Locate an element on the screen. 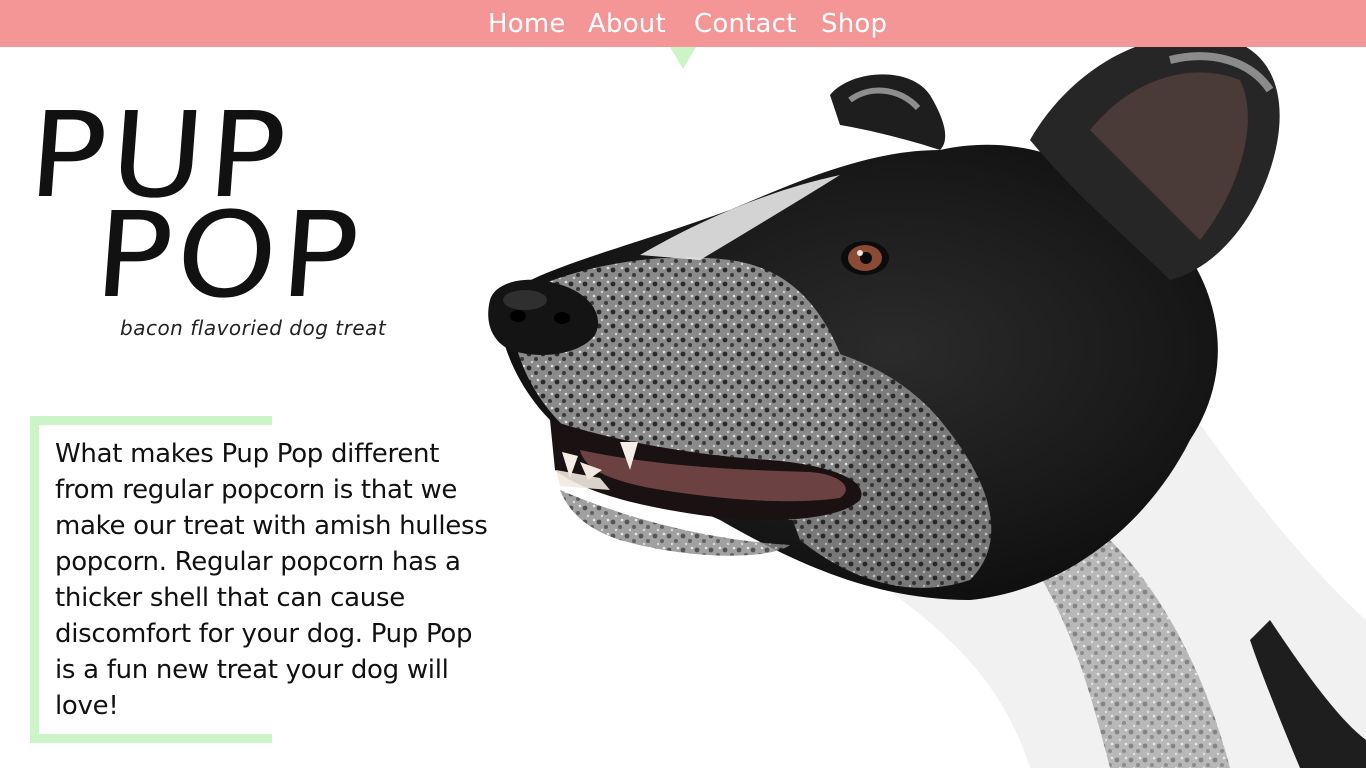  nav-about-link: About is located at coordinates (627, 24).